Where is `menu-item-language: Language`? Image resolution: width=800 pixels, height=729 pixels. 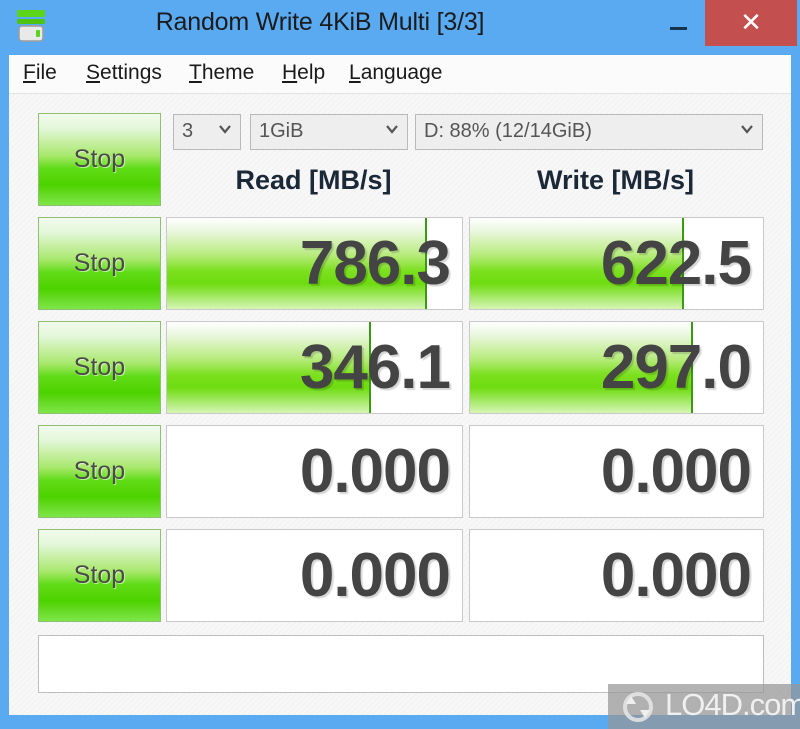
menu-item-language: Language is located at coordinates (395, 73).